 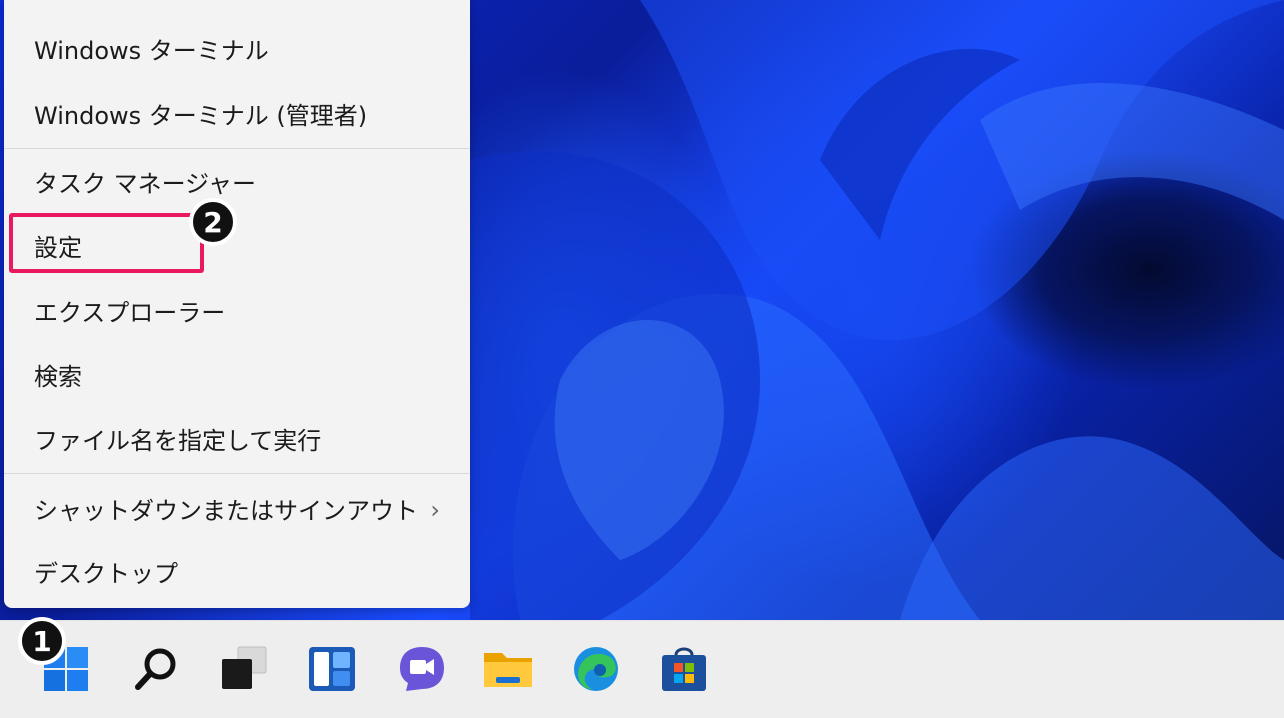 I want to click on chevron-right-icon: ›, so click(x=435, y=510).